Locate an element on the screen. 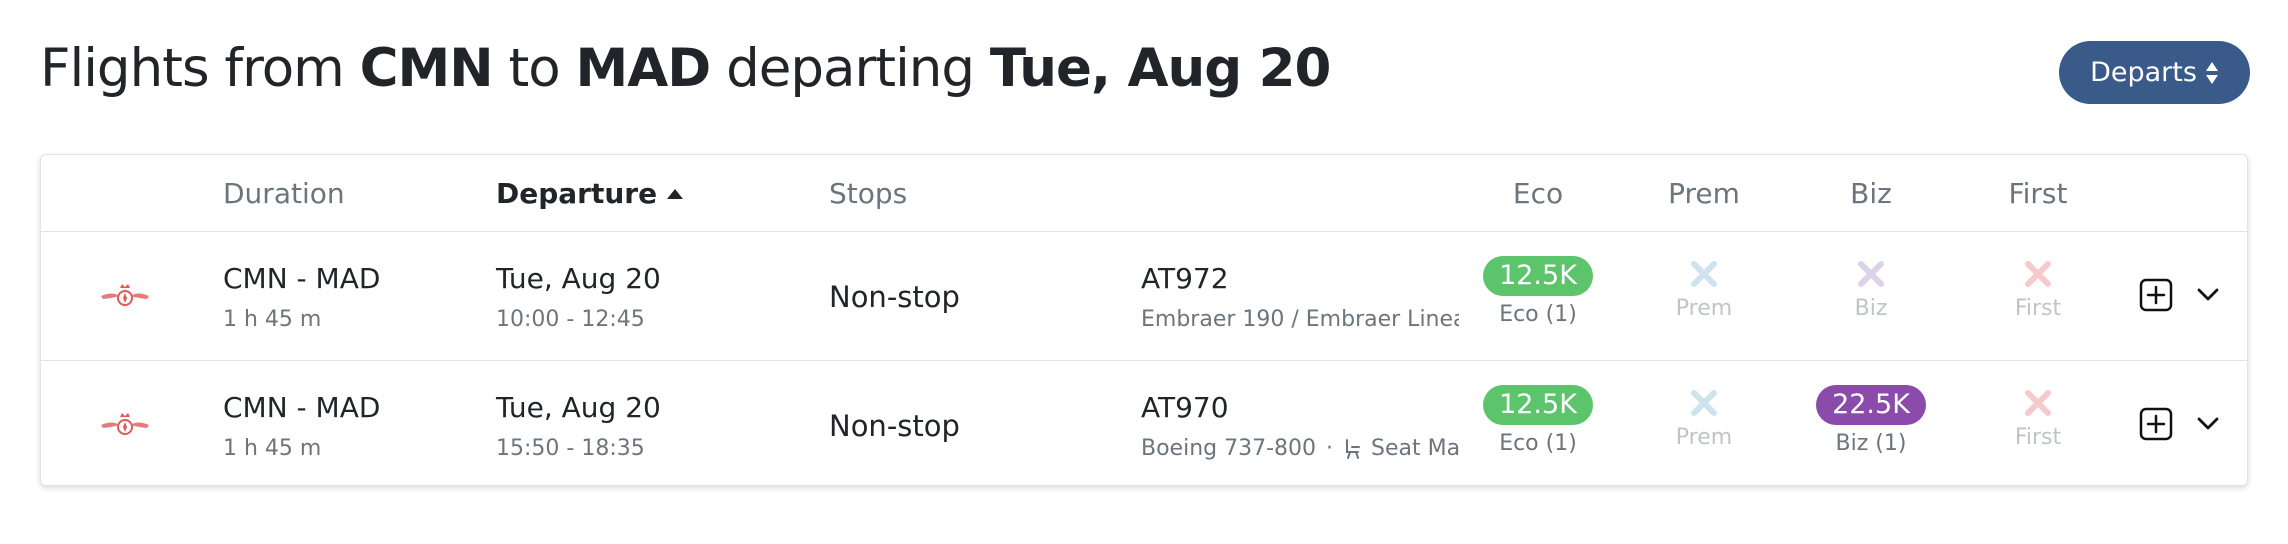 This screenshot has height=544, width=2288. sort-departs-button: Departs is located at coordinates (2154, 72).